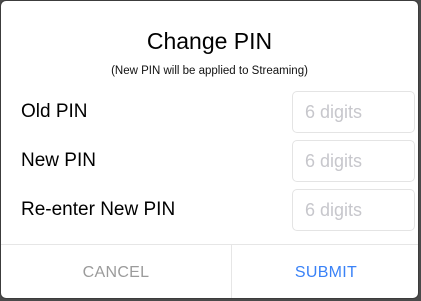  I want to click on old-pin-row: Old PIN, so click(218, 112).